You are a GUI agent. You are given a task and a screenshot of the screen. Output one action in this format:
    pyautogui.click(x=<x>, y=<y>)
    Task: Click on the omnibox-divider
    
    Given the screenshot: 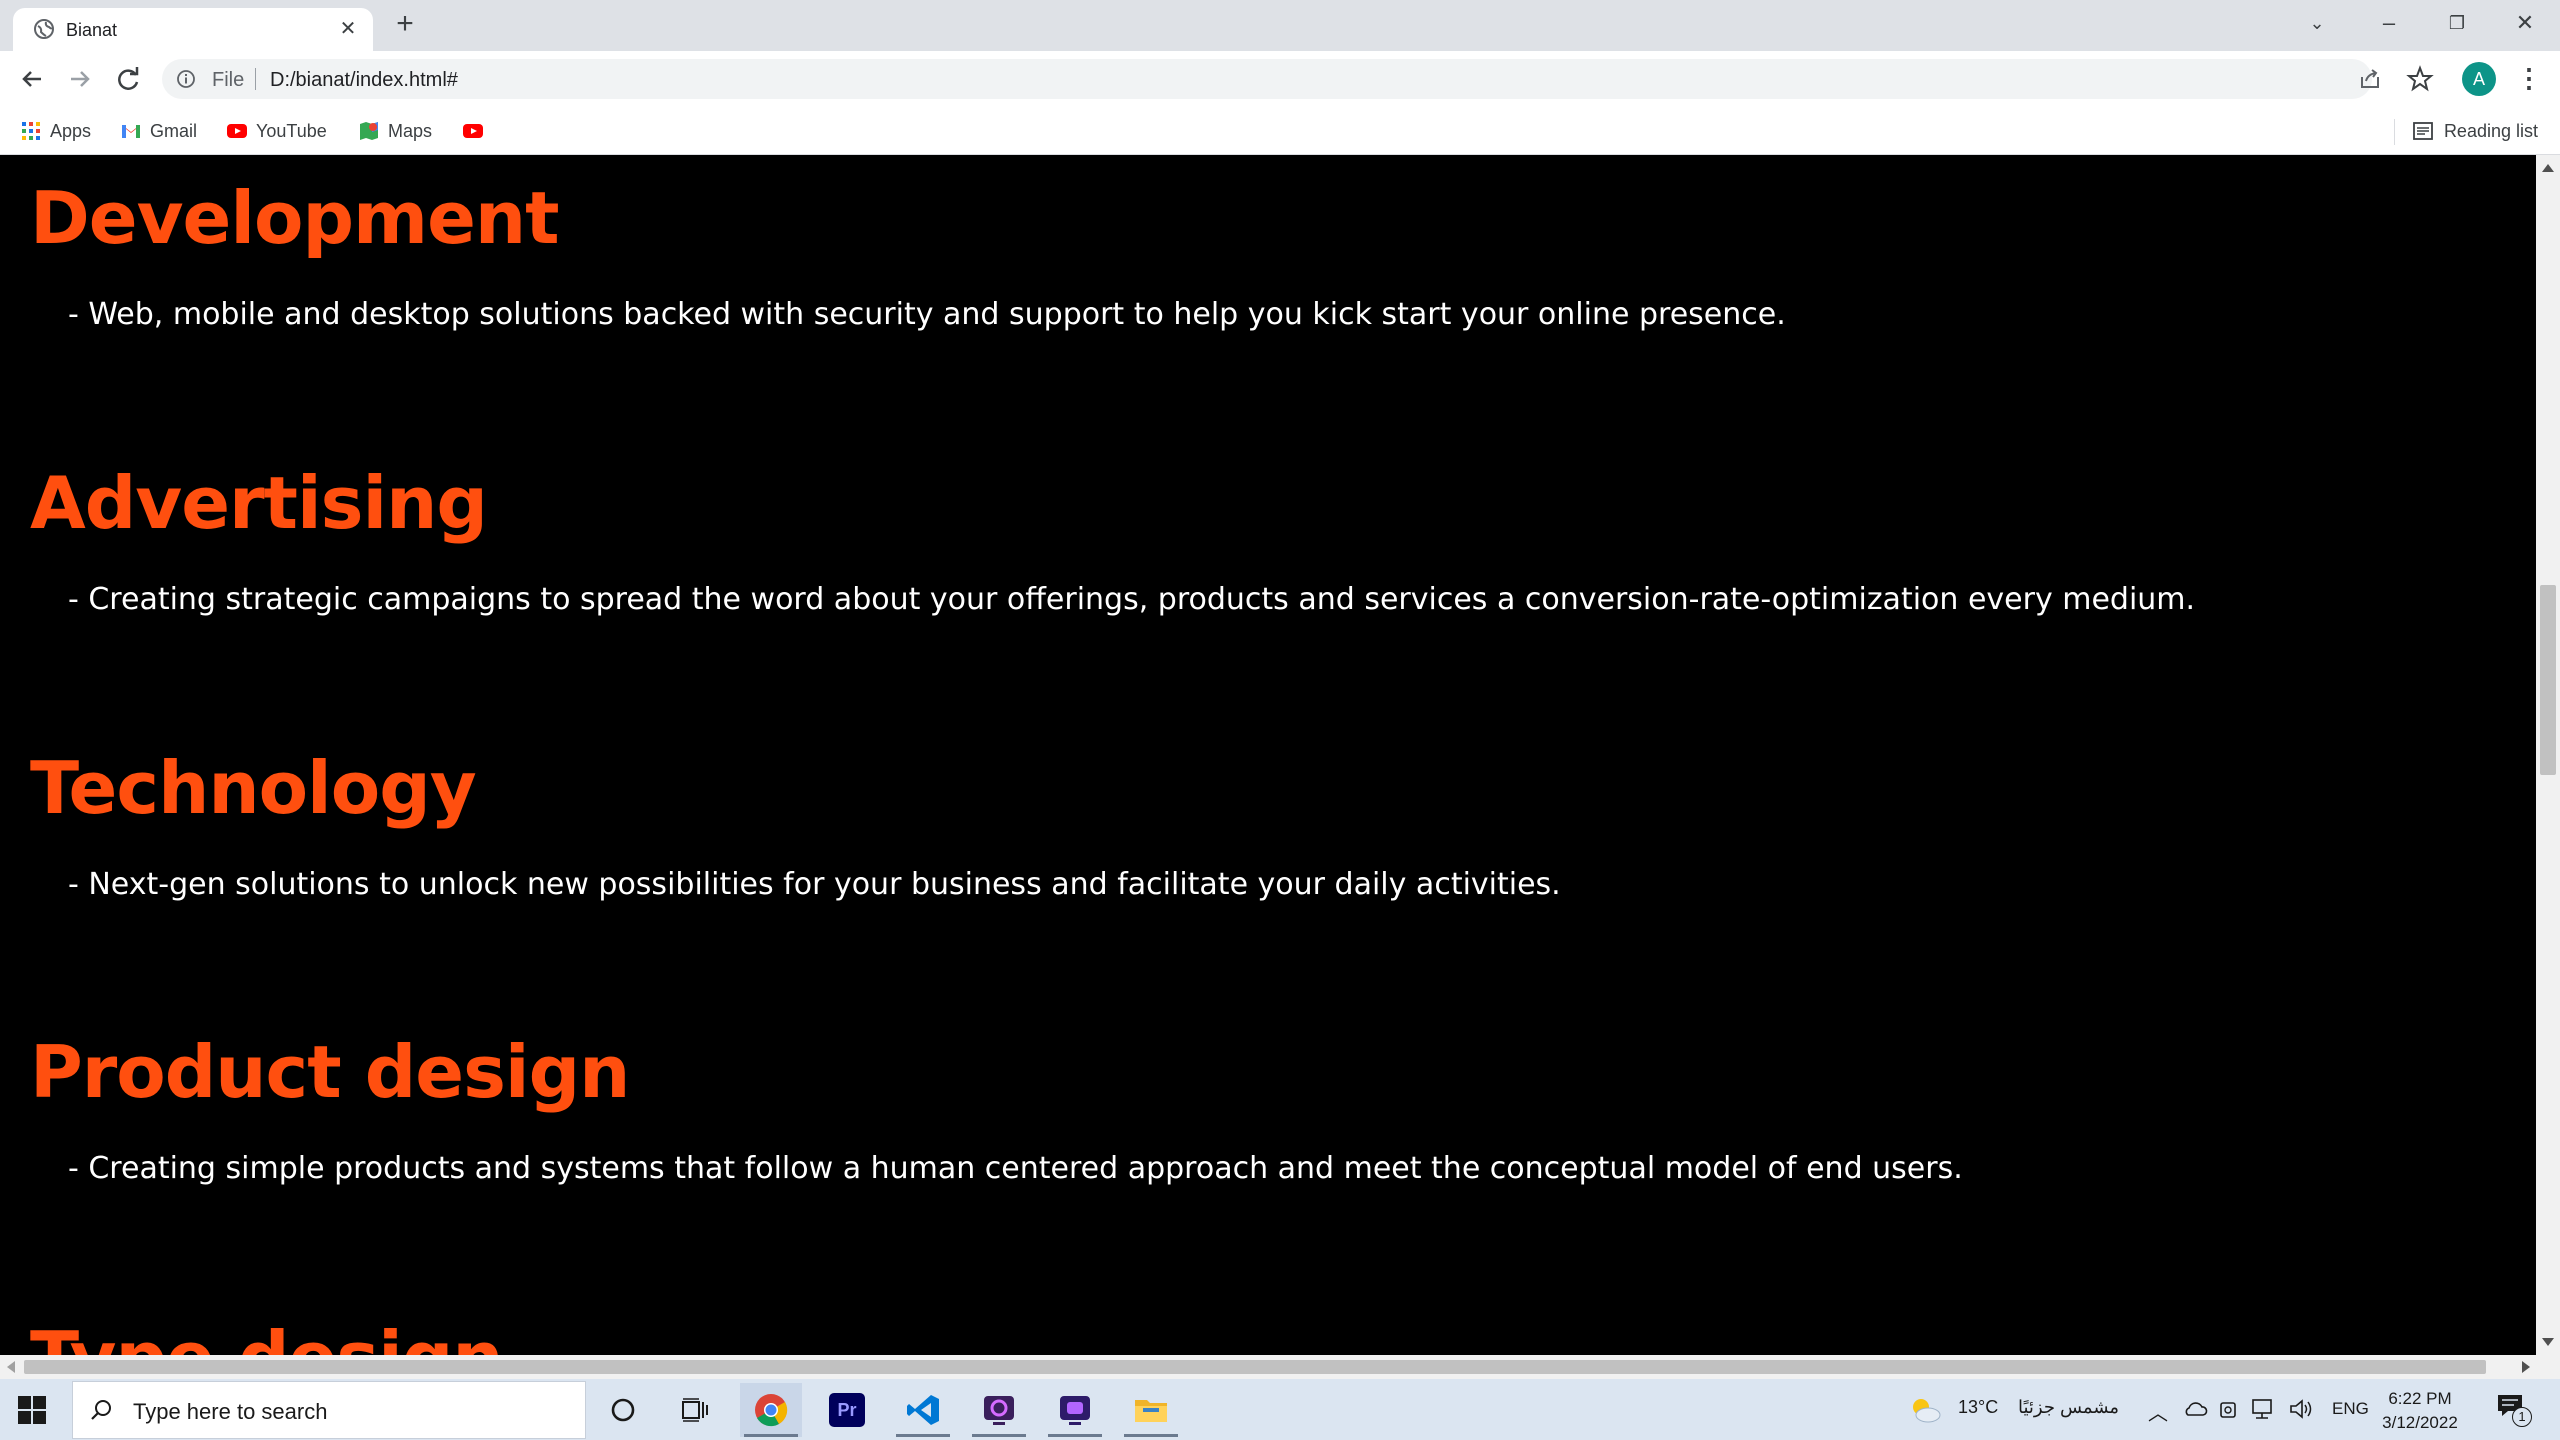 What is the action you would take?
    pyautogui.click(x=255, y=79)
    